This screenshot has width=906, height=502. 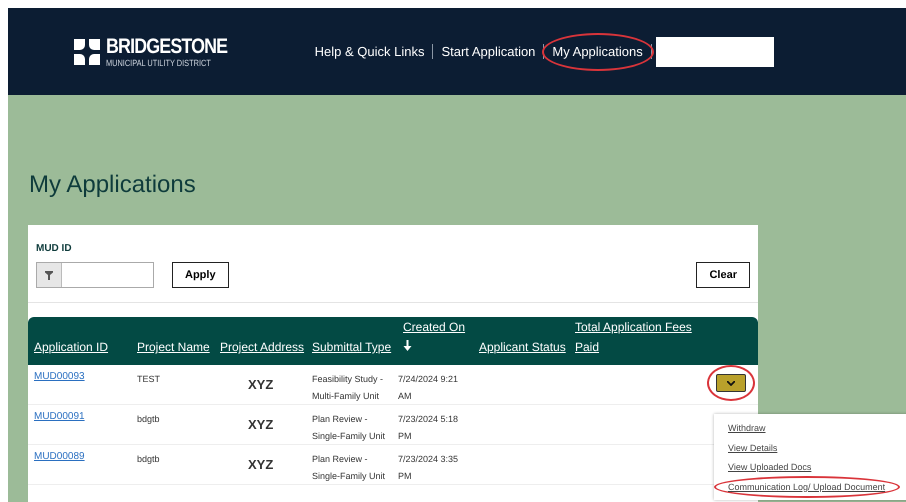 I want to click on actions-dropdown-button, so click(x=731, y=383).